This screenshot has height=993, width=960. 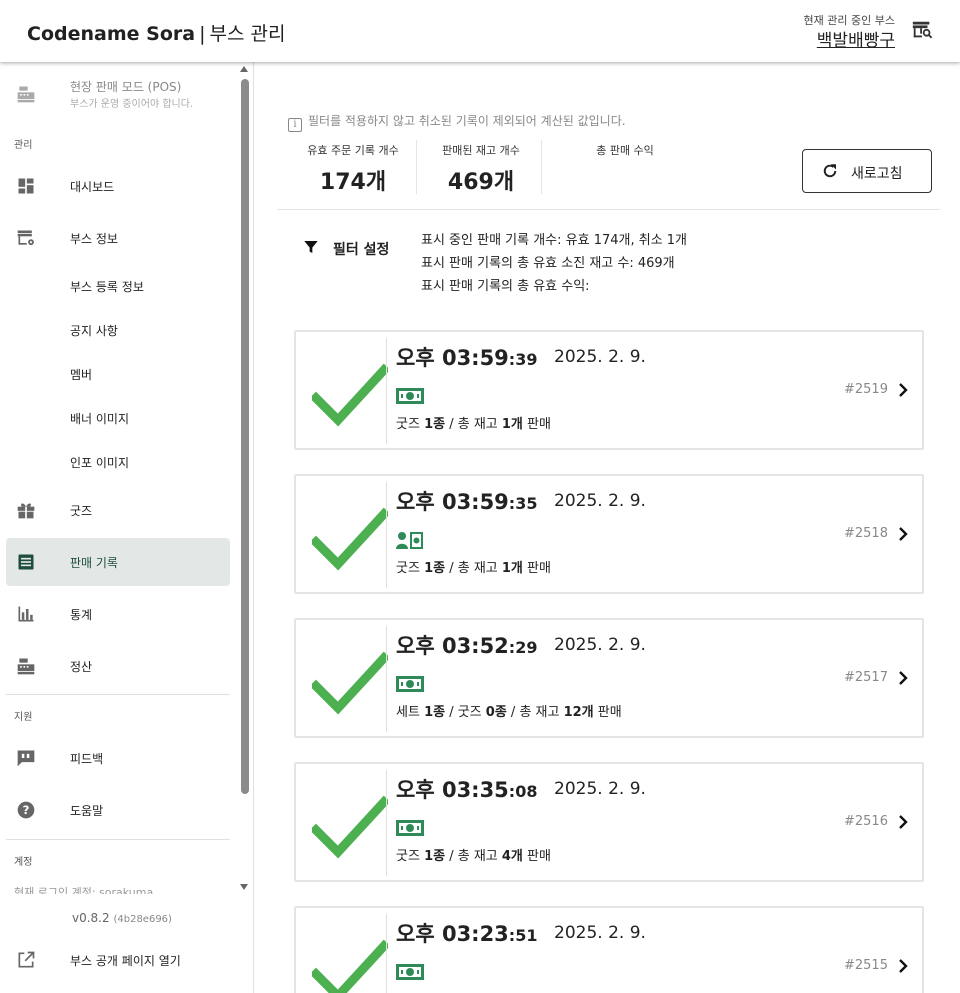 What do you see at coordinates (465, 712) in the screenshot?
I see `sale-summary-part: / 굿즈` at bounding box center [465, 712].